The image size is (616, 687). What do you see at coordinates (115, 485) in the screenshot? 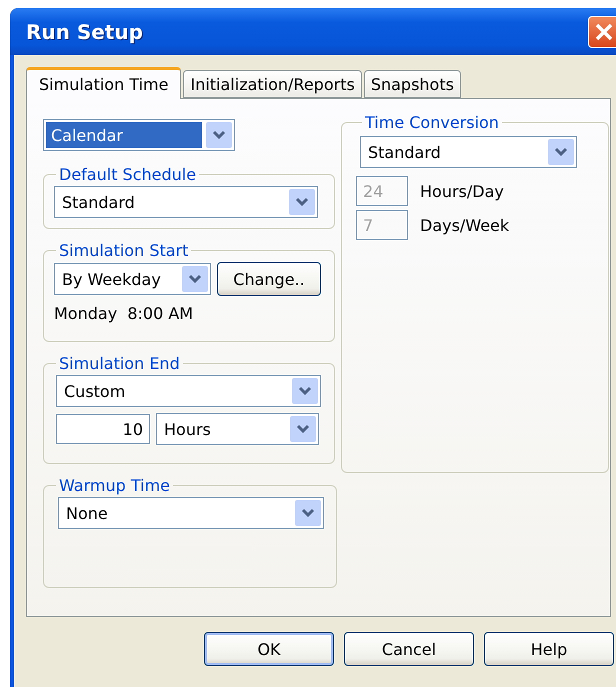
I see `group-title: Warmup Time` at bounding box center [115, 485].